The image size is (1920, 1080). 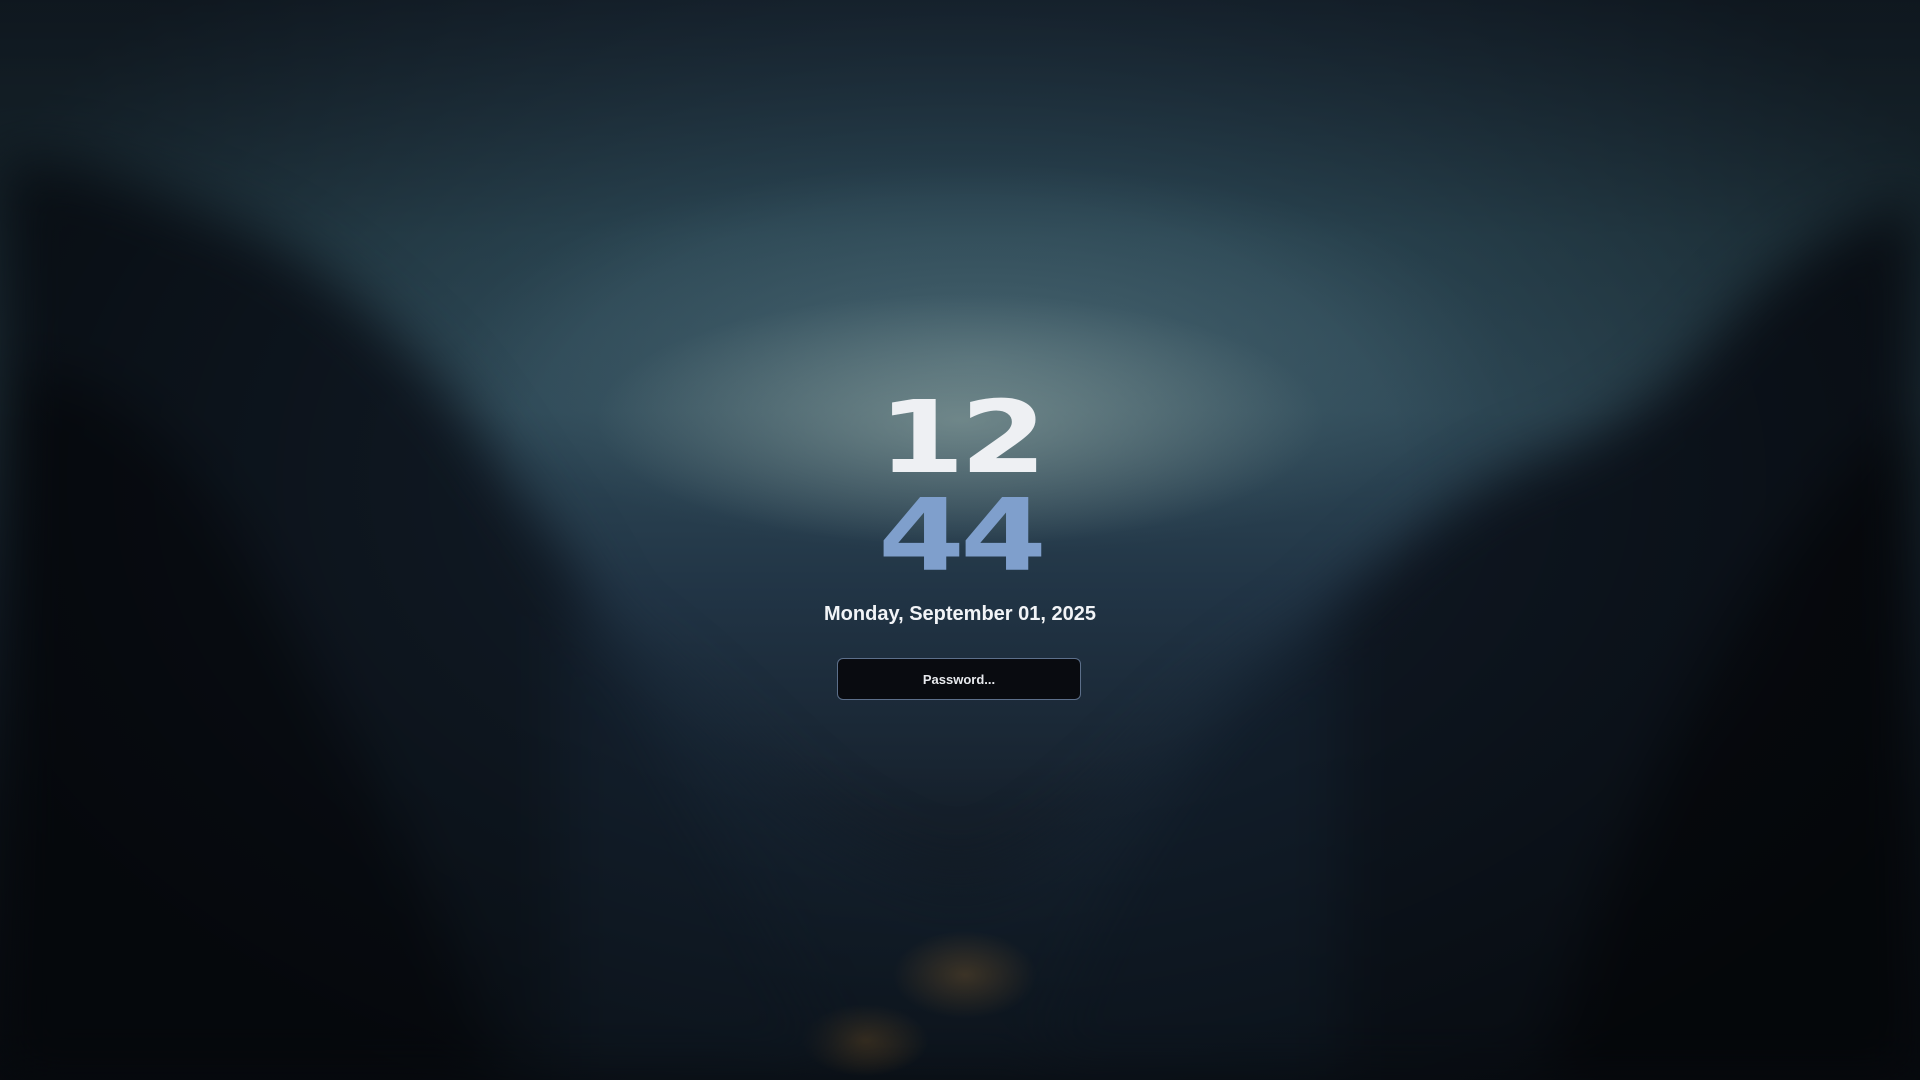 I want to click on password-input, so click(x=959, y=679).